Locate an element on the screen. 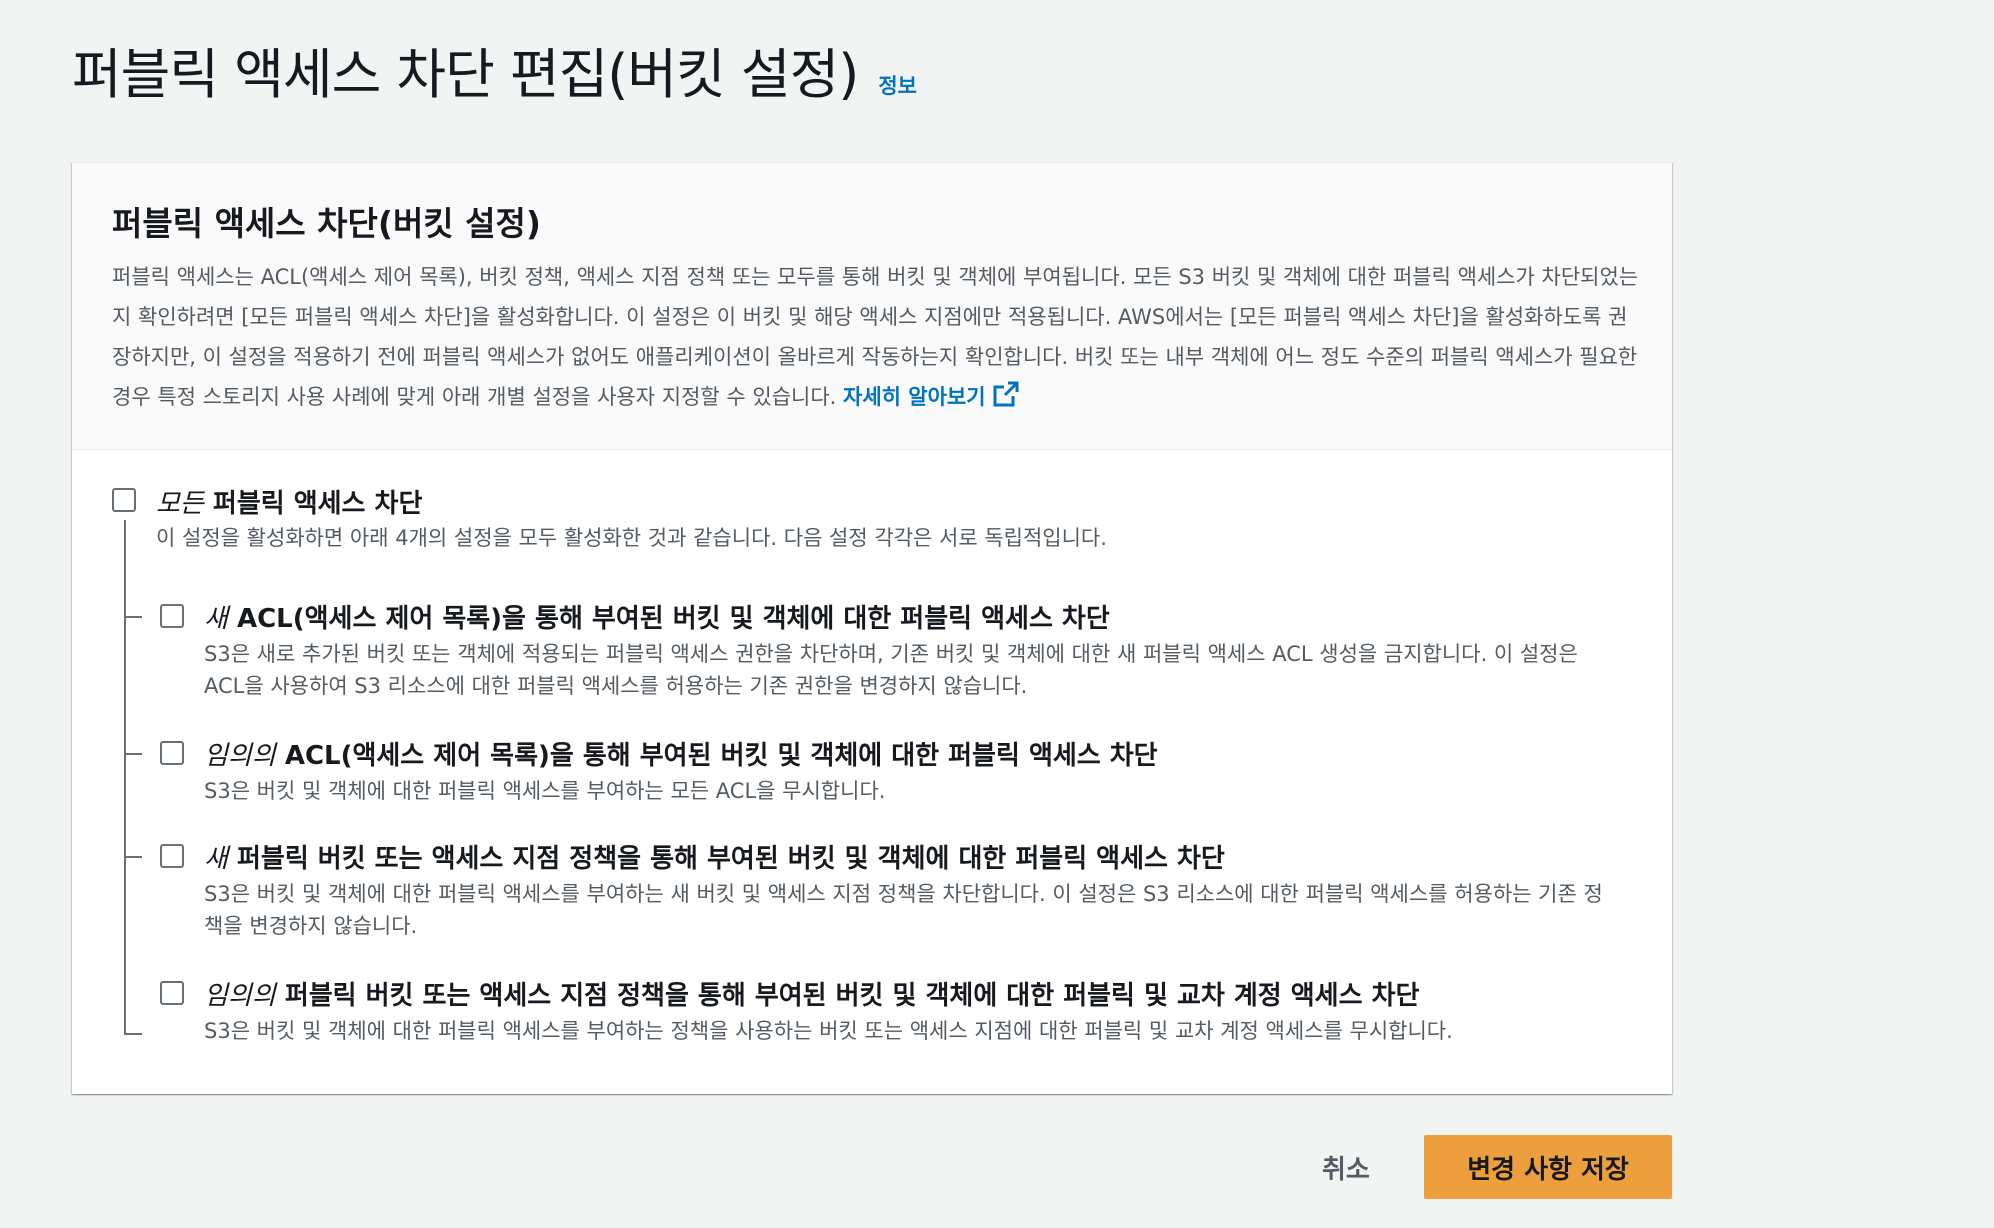 The width and height of the screenshot is (1994, 1228). block-any-policy-emphasis: 임의의 is located at coordinates (240, 996).